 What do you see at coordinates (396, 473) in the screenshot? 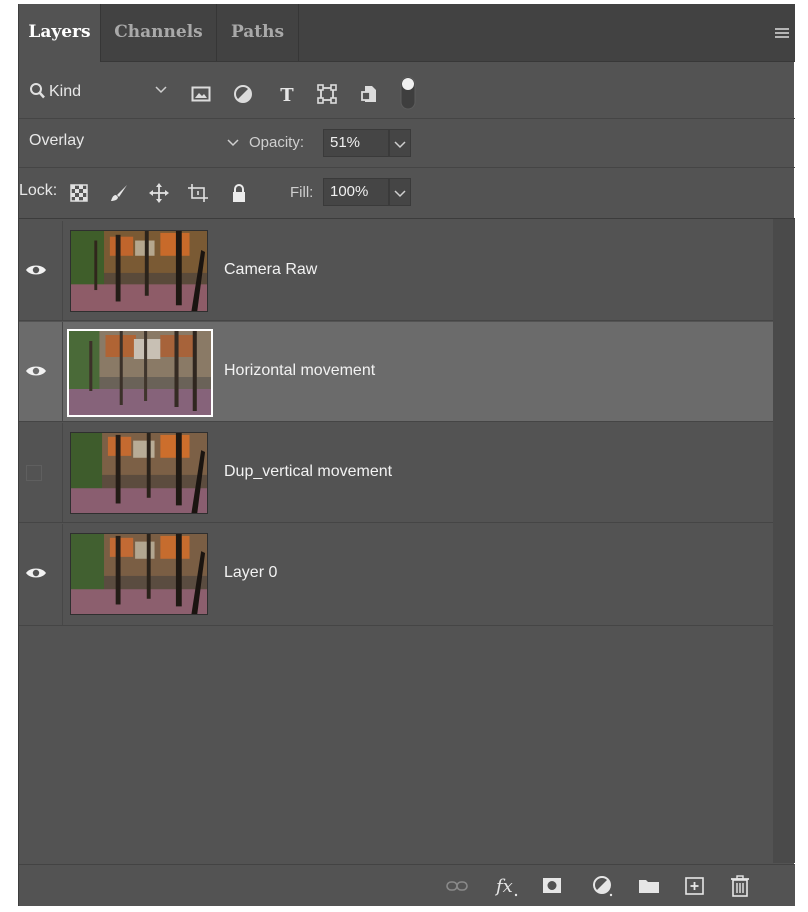
I see `layer-row-dup-vertical-movement: Dup_vertical movement` at bounding box center [396, 473].